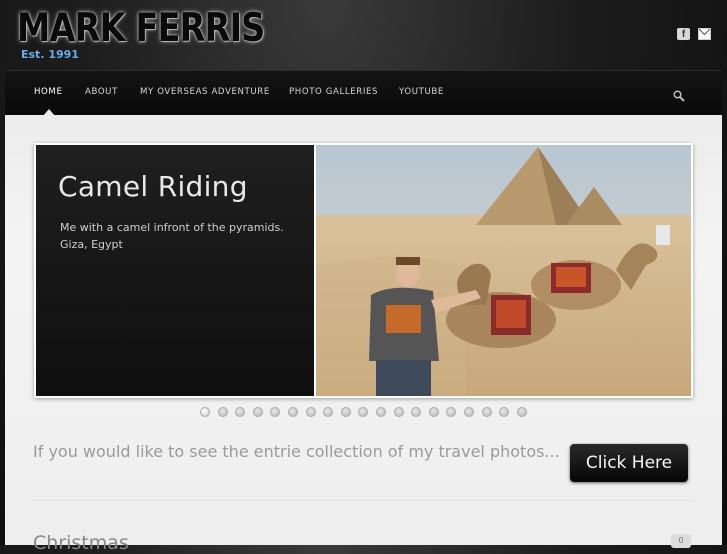 The width and height of the screenshot is (727, 554). Describe the element at coordinates (362, 500) in the screenshot. I see `section-divider` at that location.